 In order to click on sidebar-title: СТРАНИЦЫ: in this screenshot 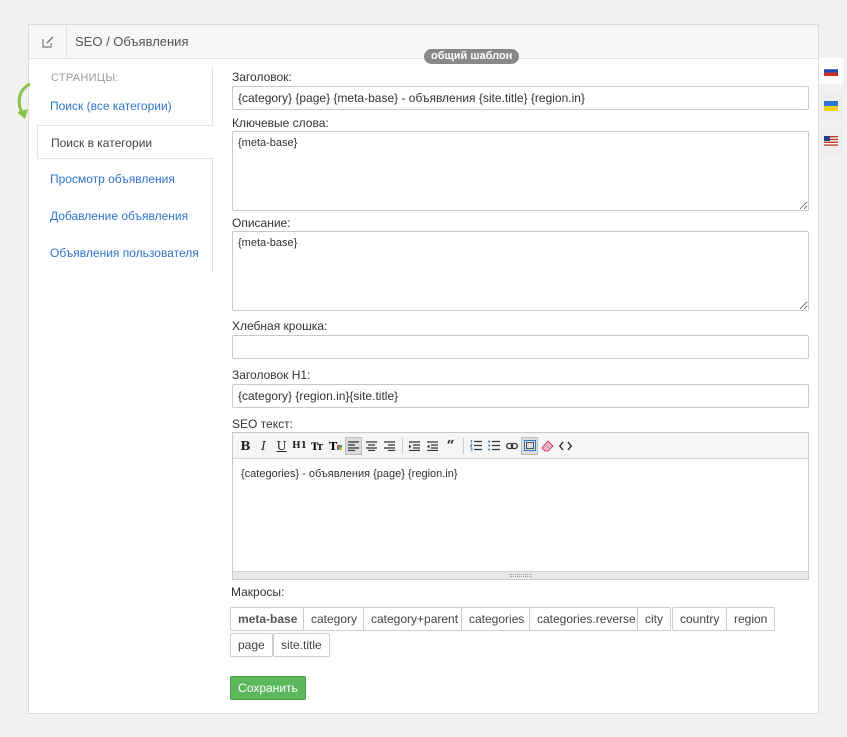, I will do `click(85, 78)`.